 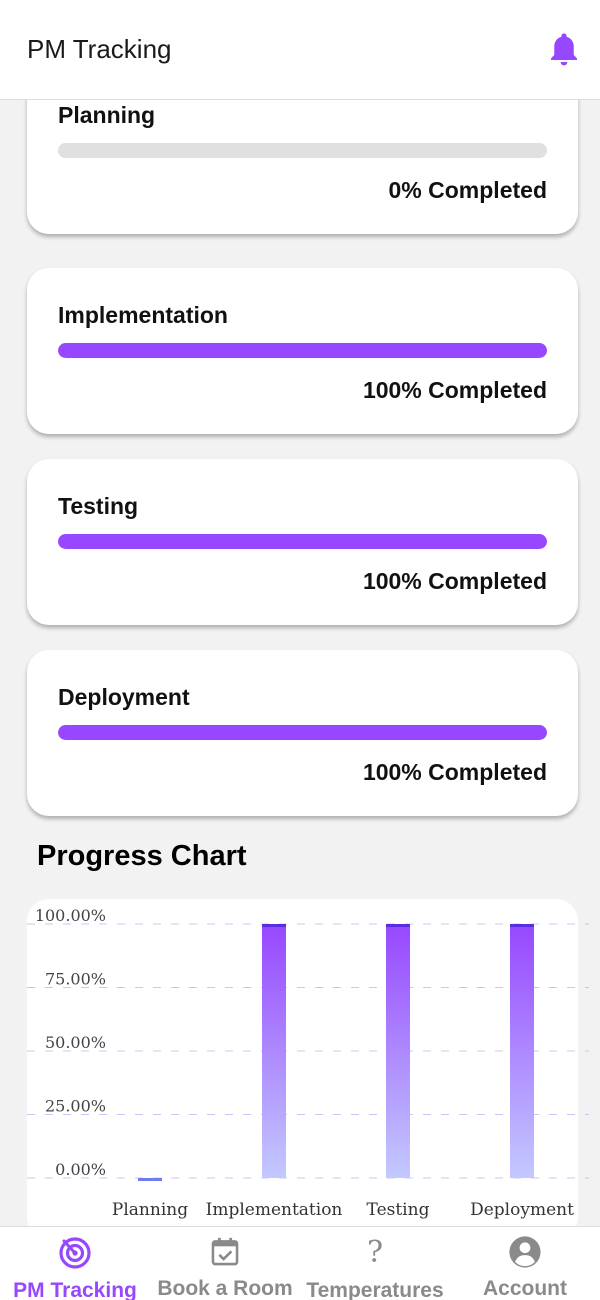 What do you see at coordinates (107, 115) in the screenshot?
I see `phase-title: Planning` at bounding box center [107, 115].